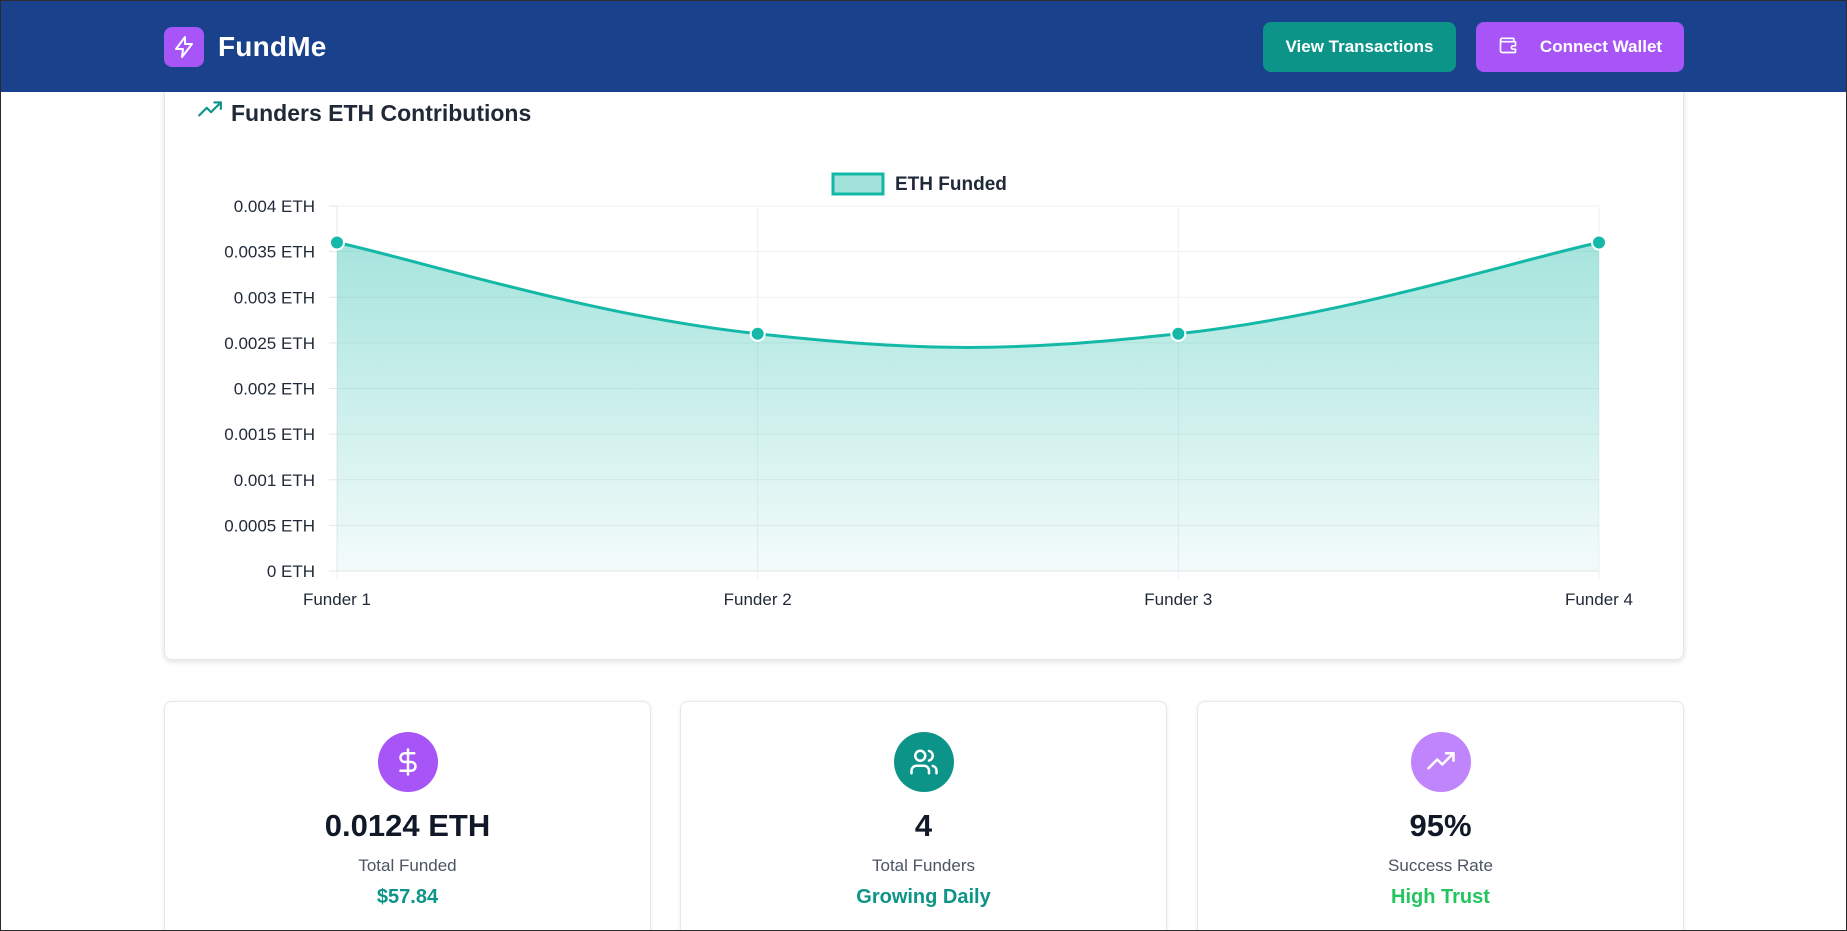 Image resolution: width=1847 pixels, height=931 pixels. What do you see at coordinates (923, 825) in the screenshot?
I see `stat-value: 4` at bounding box center [923, 825].